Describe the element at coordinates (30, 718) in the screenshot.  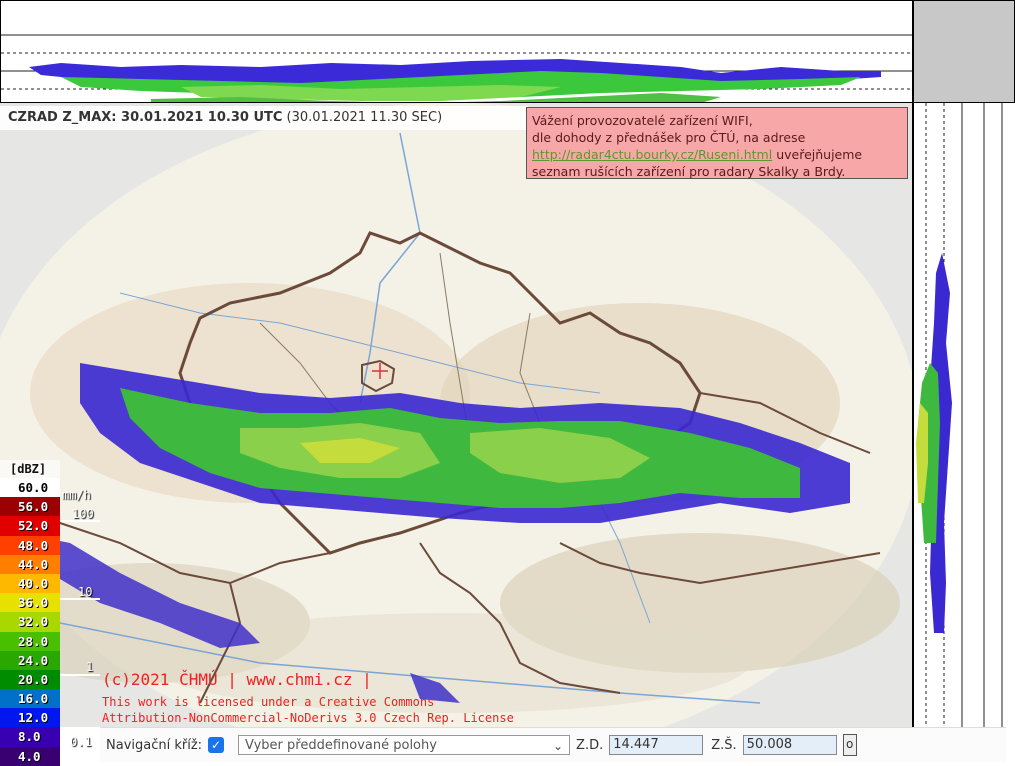
I see `legend-item: 12.0` at that location.